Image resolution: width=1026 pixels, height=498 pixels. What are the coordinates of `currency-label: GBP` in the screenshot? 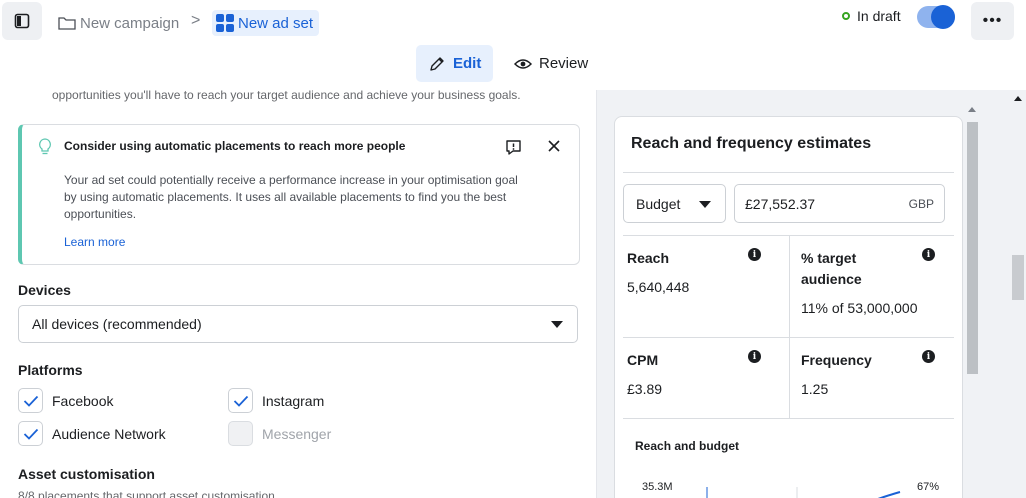 It's located at (921, 204).